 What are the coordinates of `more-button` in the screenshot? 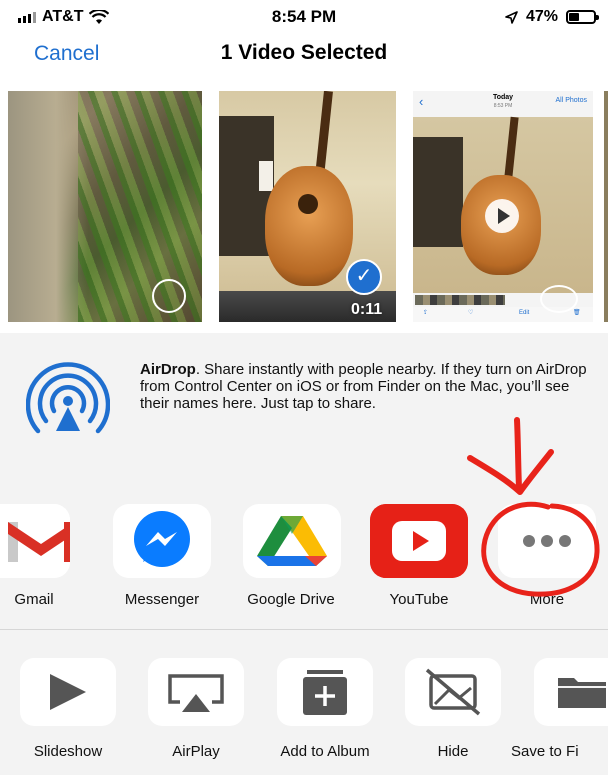 It's located at (547, 541).